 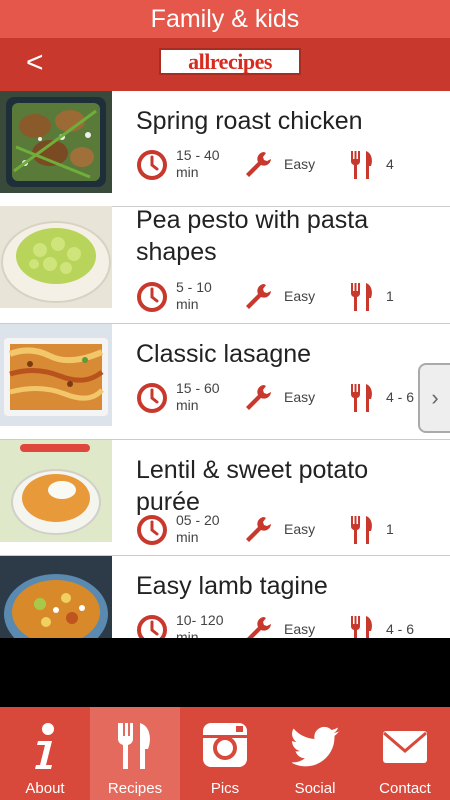 What do you see at coordinates (198, 528) in the screenshot?
I see `cook-time-text: 05 - 20 min` at bounding box center [198, 528].